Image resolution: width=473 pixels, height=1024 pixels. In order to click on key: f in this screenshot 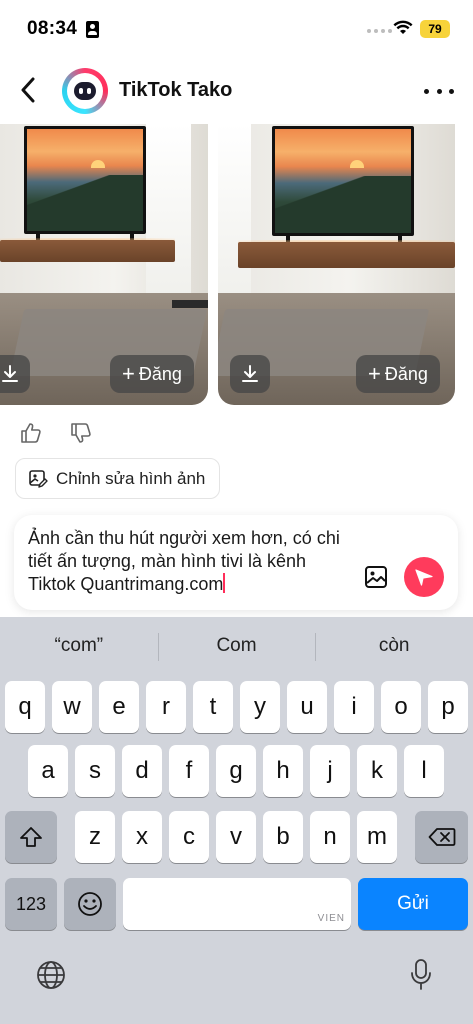, I will do `click(189, 771)`.